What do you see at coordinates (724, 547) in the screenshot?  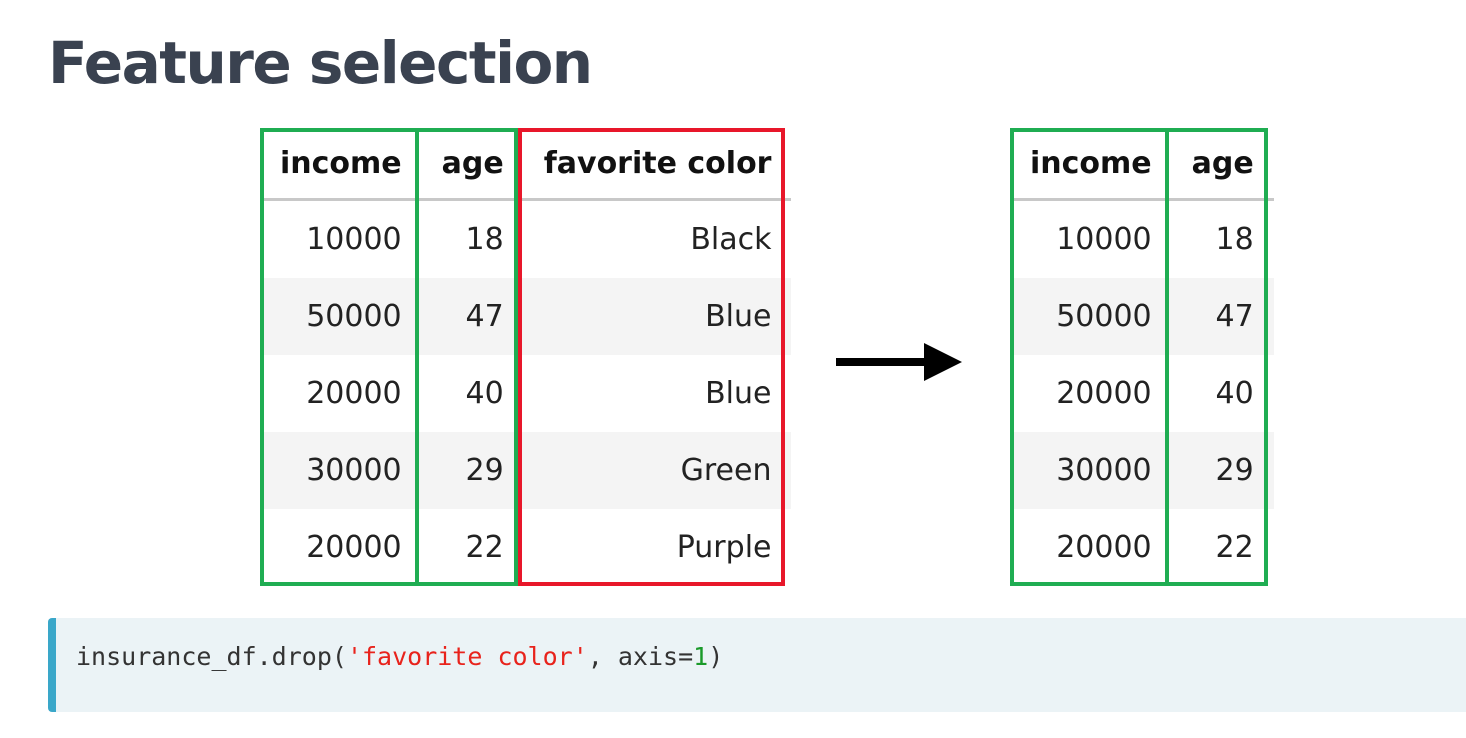 I see `cell-favorite-color: Purple` at bounding box center [724, 547].